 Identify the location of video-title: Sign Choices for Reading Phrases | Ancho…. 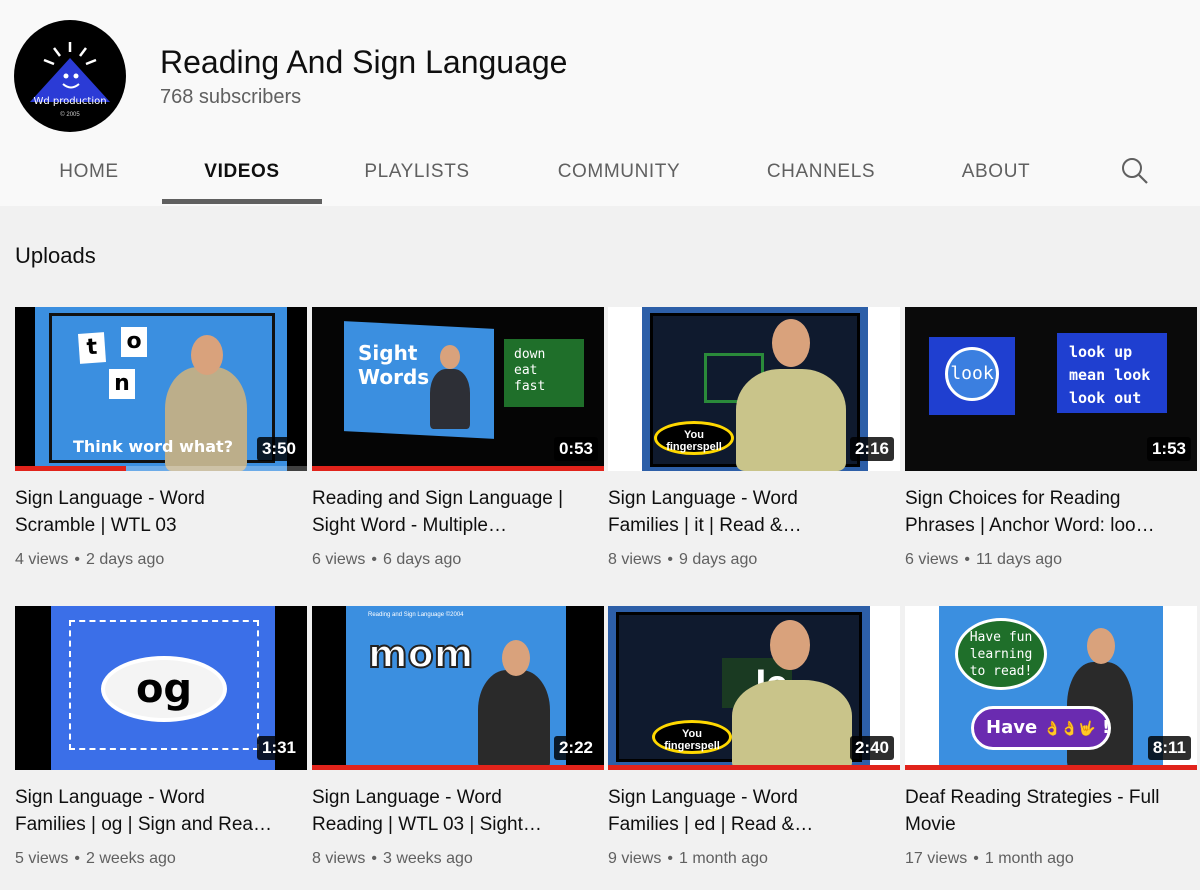
(1051, 512).